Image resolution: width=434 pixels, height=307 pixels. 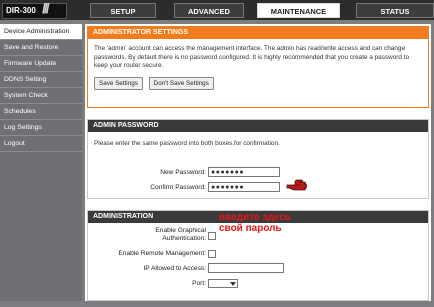 What do you see at coordinates (181, 83) in the screenshot?
I see `dont-save-settings-button: Don't Save Settings` at bounding box center [181, 83].